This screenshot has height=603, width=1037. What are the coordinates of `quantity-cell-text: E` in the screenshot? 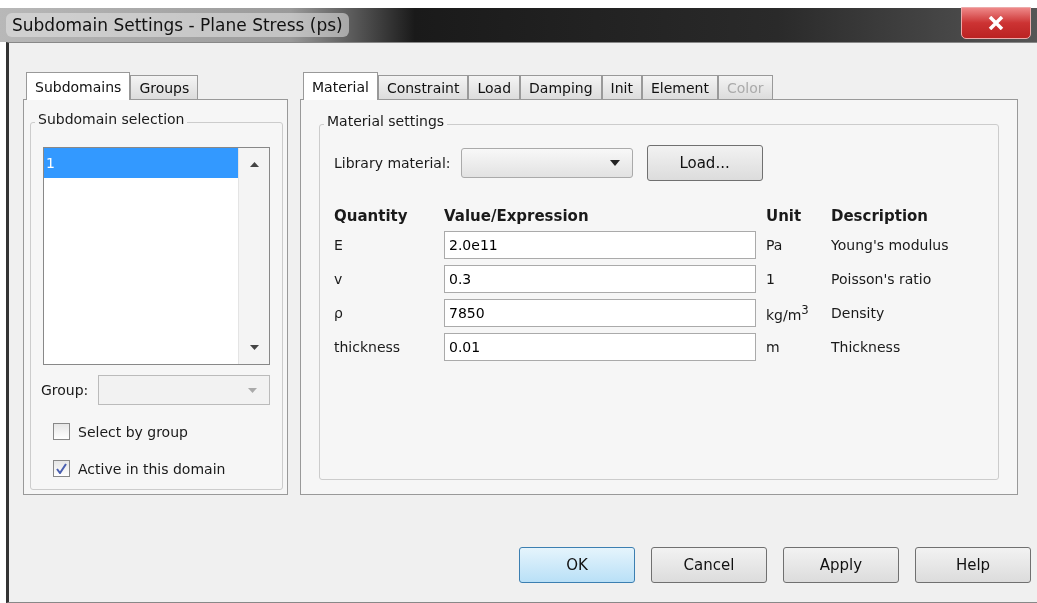 It's located at (339, 245).